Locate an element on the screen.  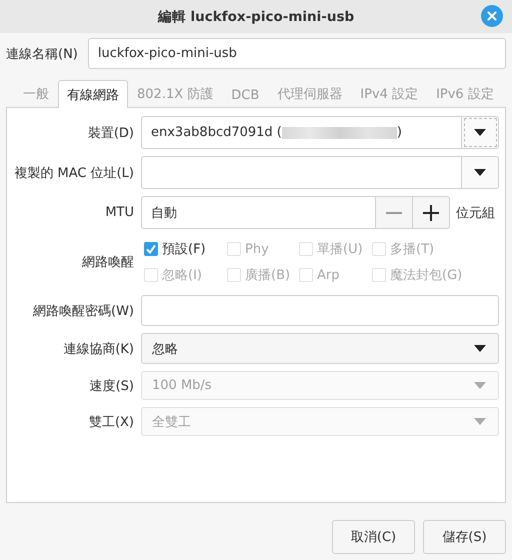
tab: DCB is located at coordinates (245, 94).